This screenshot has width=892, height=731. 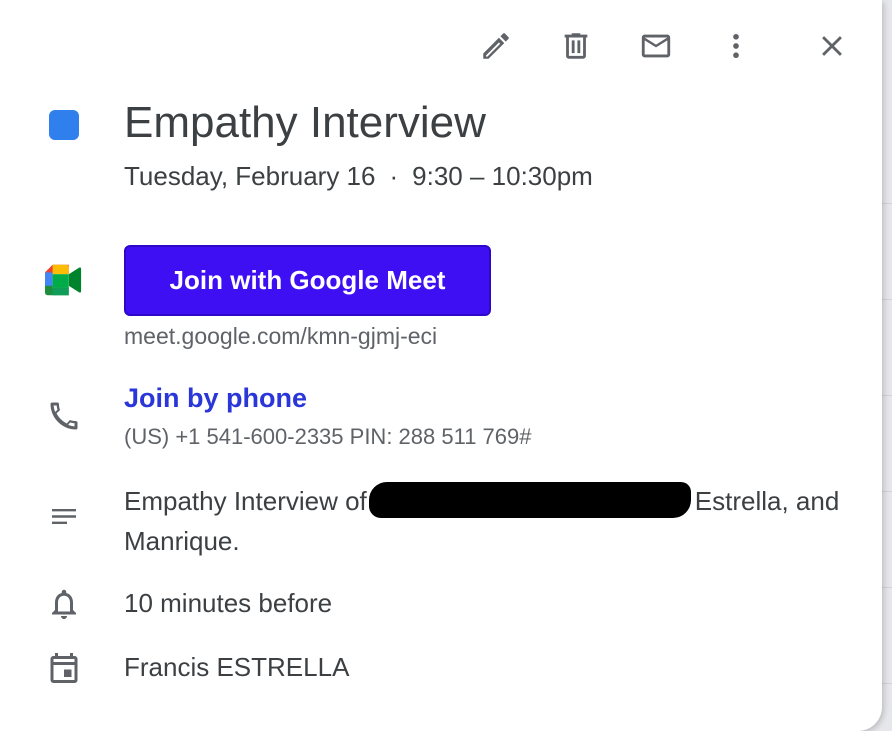 I want to click on calendar-owner: Francis ESTRELLA, so click(x=237, y=667).